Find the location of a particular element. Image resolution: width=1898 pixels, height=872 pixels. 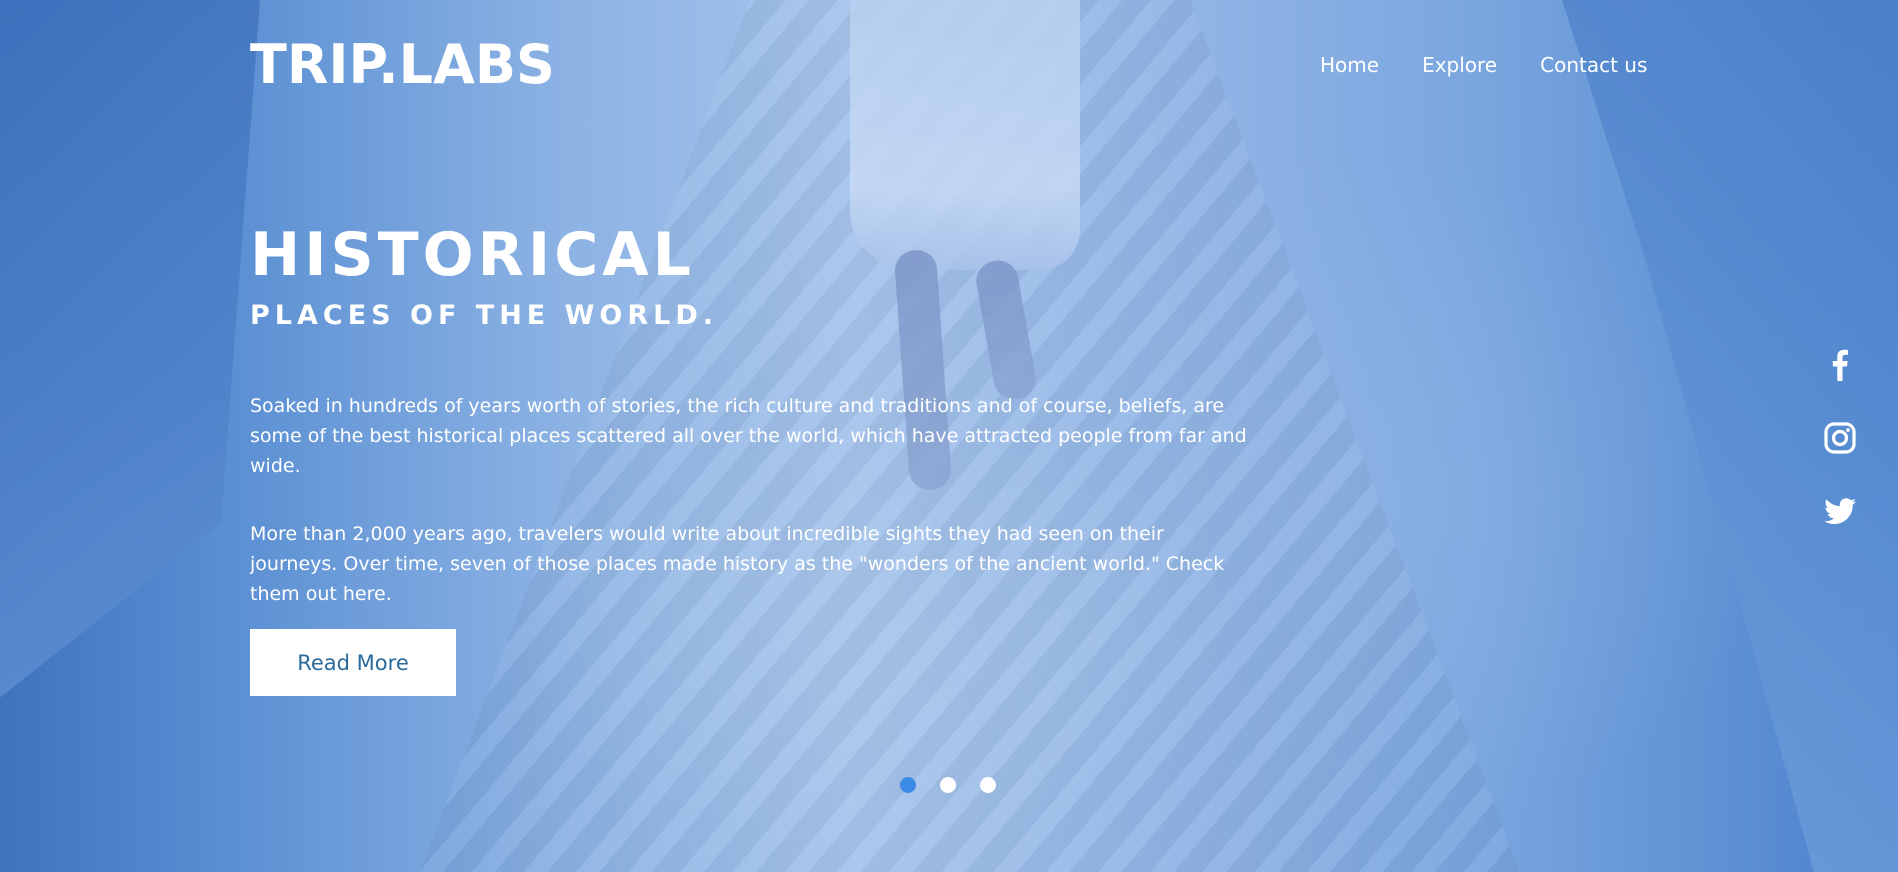

nav-item-contact: Contact us is located at coordinates (1593, 65).